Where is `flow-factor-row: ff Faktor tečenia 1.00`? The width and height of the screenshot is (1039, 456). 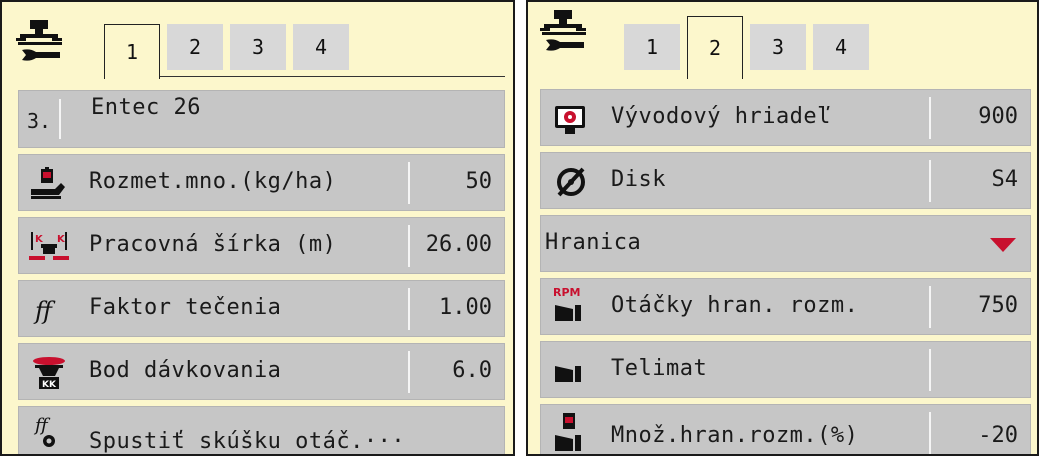
flow-factor-row: ff Faktor tečenia 1.00 is located at coordinates (261, 308).